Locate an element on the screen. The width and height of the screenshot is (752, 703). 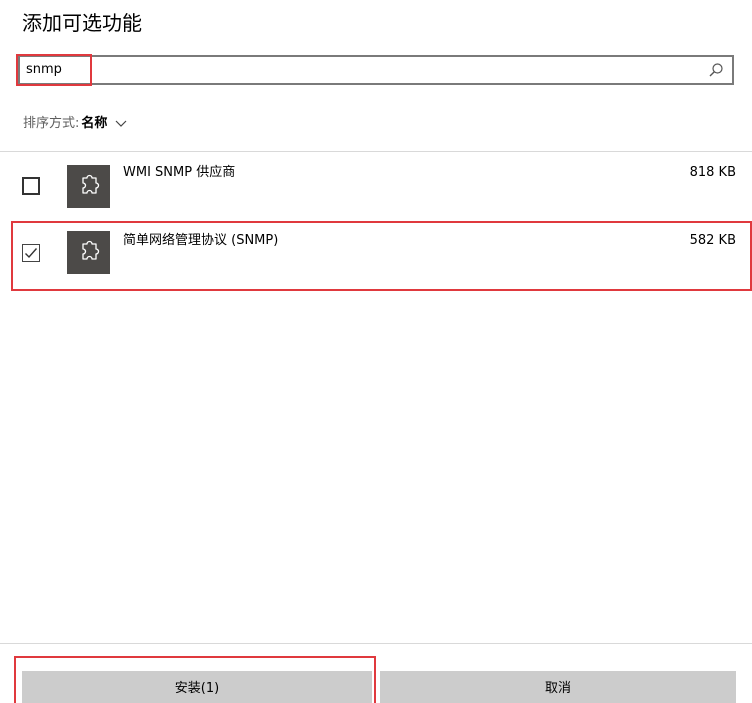
cancel-button: 取消 is located at coordinates (558, 687).